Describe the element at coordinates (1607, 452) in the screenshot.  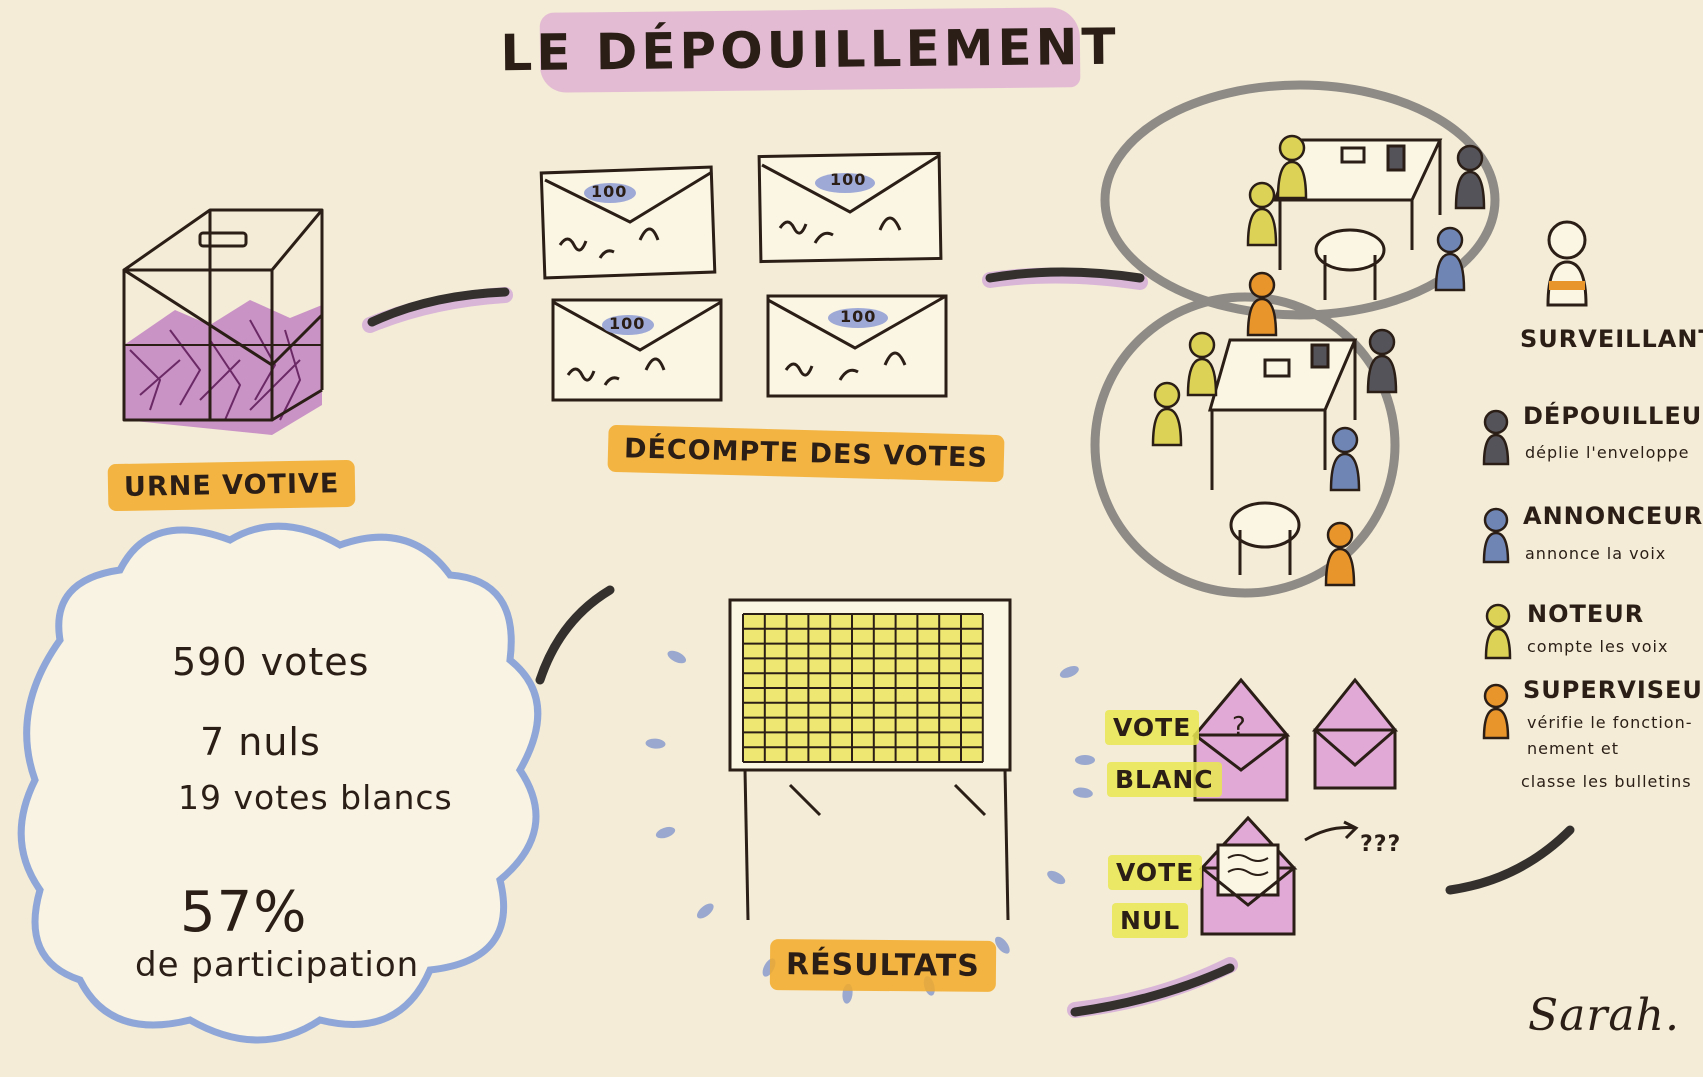
I see `legend-role-desc: déplie l'enveloppe` at that location.